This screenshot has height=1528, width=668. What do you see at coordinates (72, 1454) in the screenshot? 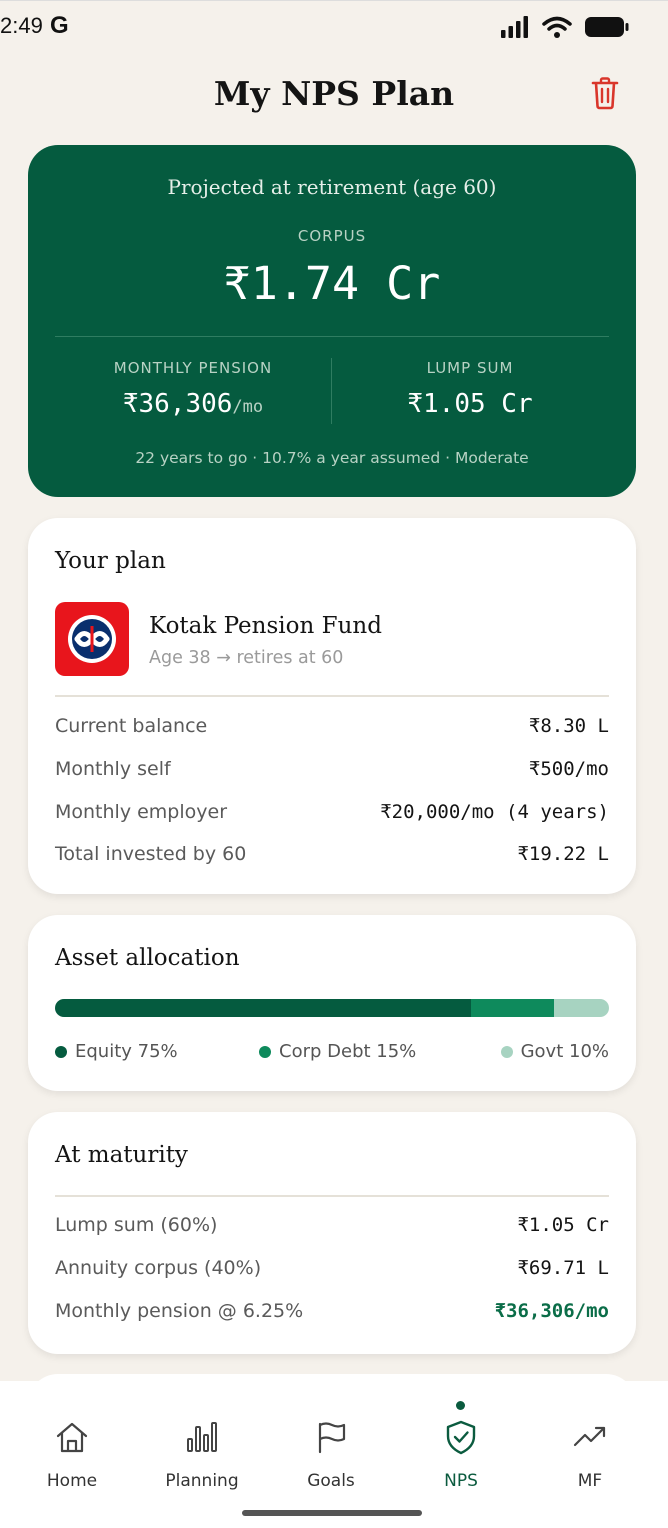
I see `nav-item-home: Home` at bounding box center [72, 1454].